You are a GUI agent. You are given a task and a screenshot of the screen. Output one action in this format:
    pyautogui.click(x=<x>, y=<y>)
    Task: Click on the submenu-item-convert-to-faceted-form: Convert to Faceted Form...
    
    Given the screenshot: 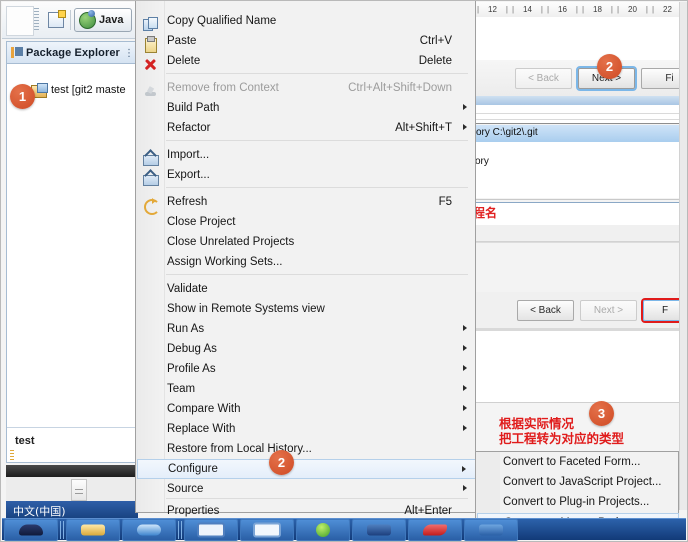 What is the action you would take?
    pyautogui.click(x=578, y=462)
    